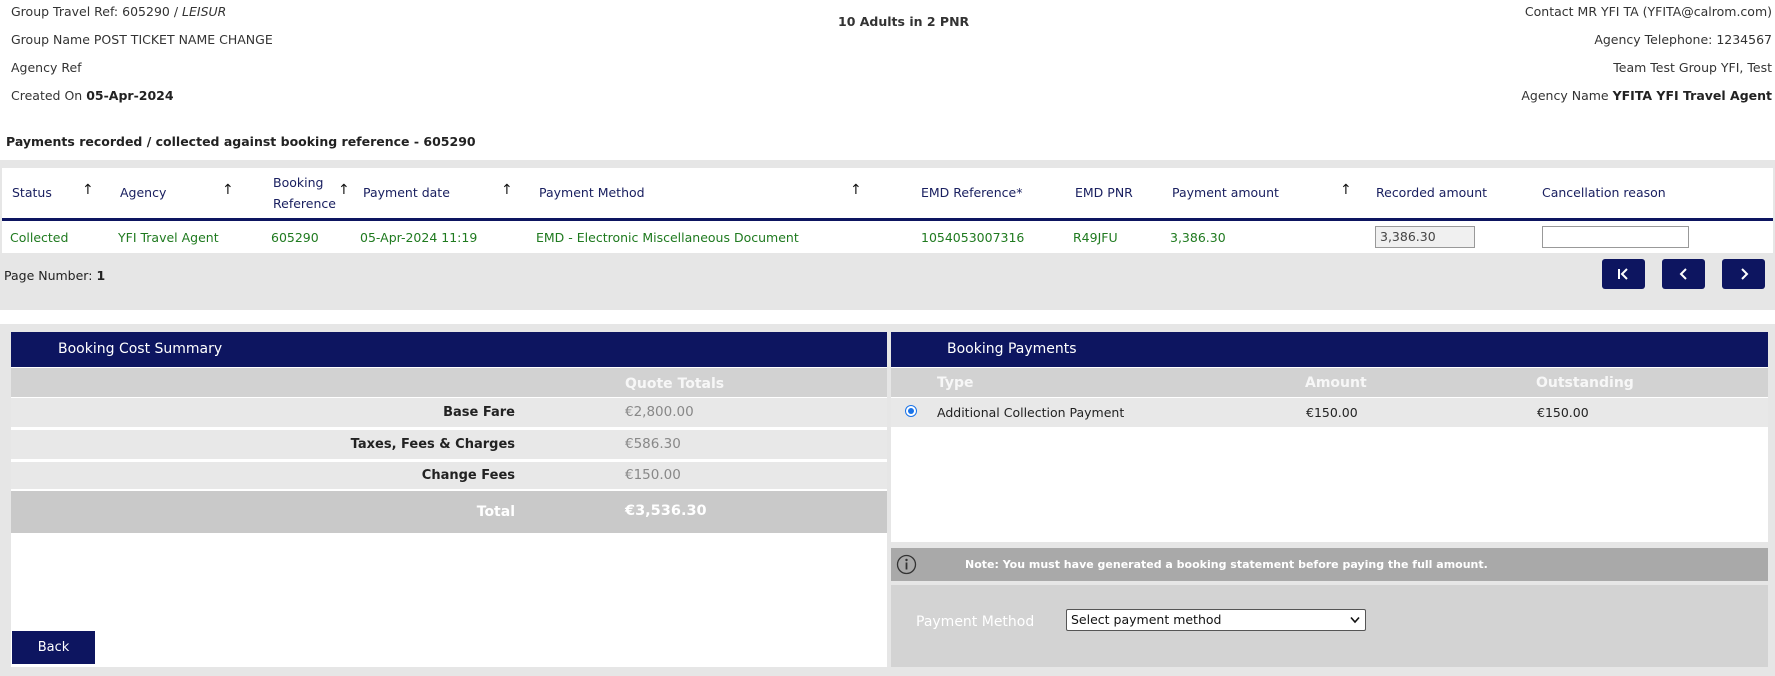 The width and height of the screenshot is (1775, 676). What do you see at coordinates (1425, 237) in the screenshot?
I see `recorded-amount-input: 3,386.30` at bounding box center [1425, 237].